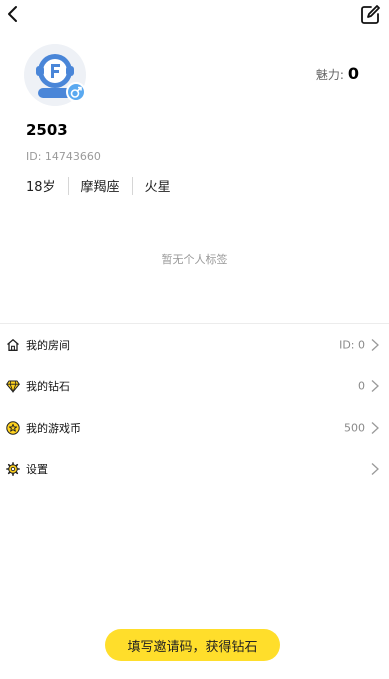  What do you see at coordinates (194, 470) in the screenshot?
I see `menu-item-settings: 设置` at bounding box center [194, 470].